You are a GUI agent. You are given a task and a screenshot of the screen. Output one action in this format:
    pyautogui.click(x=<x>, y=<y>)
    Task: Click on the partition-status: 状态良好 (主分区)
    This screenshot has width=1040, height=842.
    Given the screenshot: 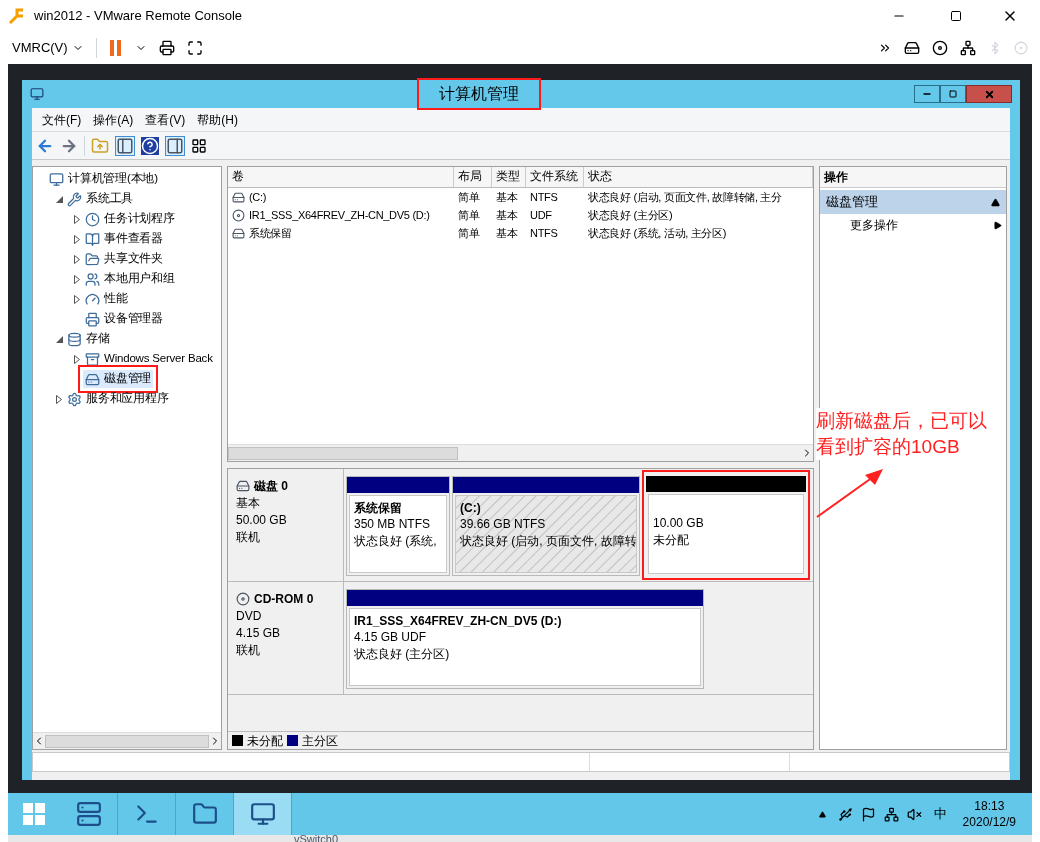 What is the action you would take?
    pyautogui.click(x=402, y=654)
    